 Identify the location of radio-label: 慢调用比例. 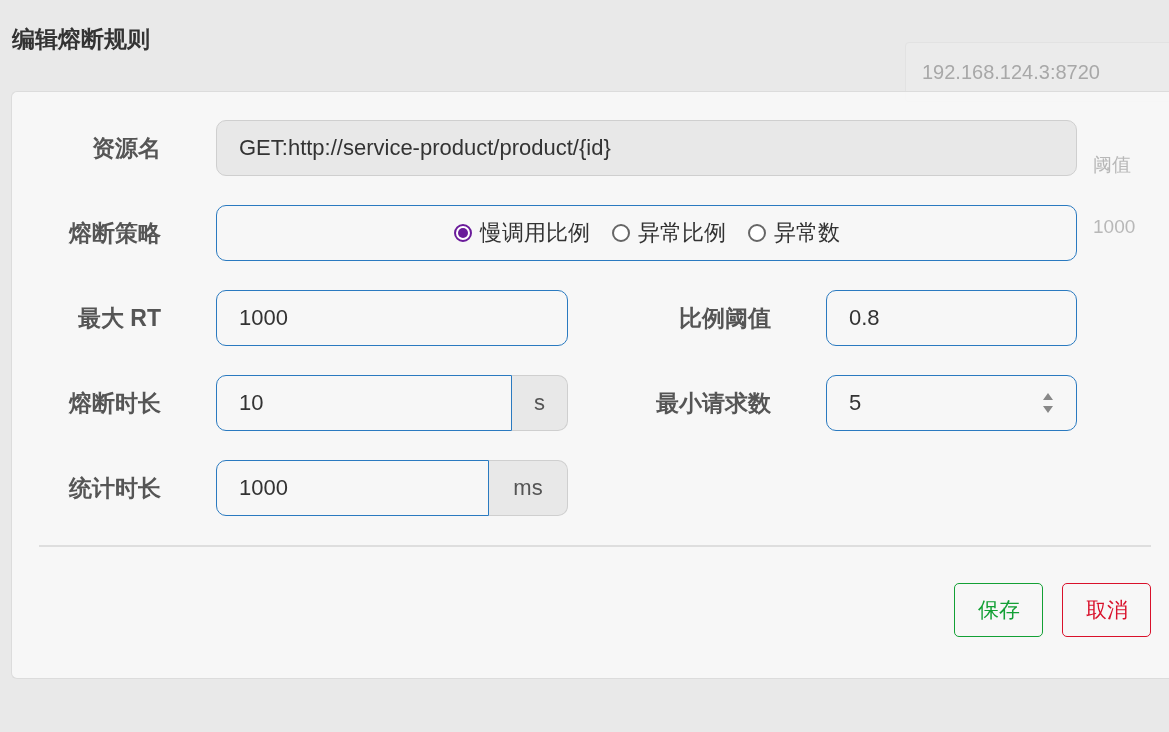
(534, 233).